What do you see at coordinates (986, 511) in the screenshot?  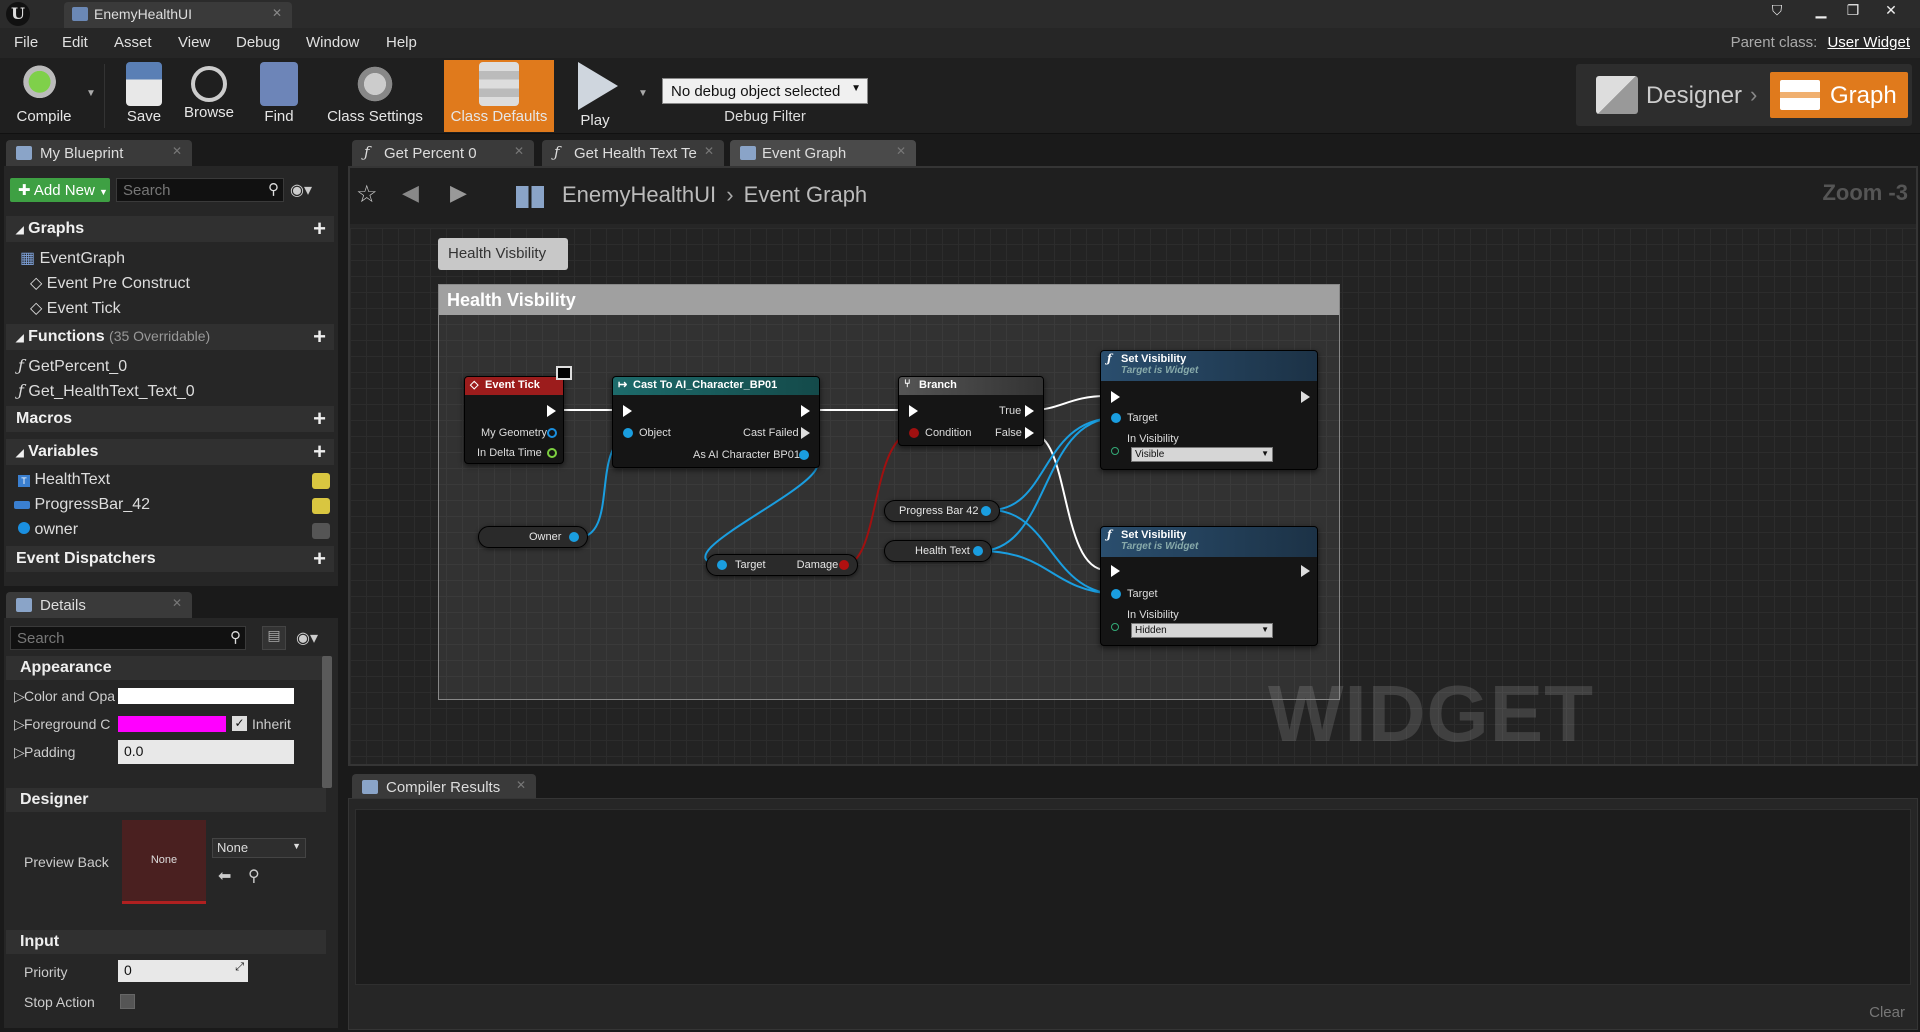 I see `progress-bar-out-pin` at bounding box center [986, 511].